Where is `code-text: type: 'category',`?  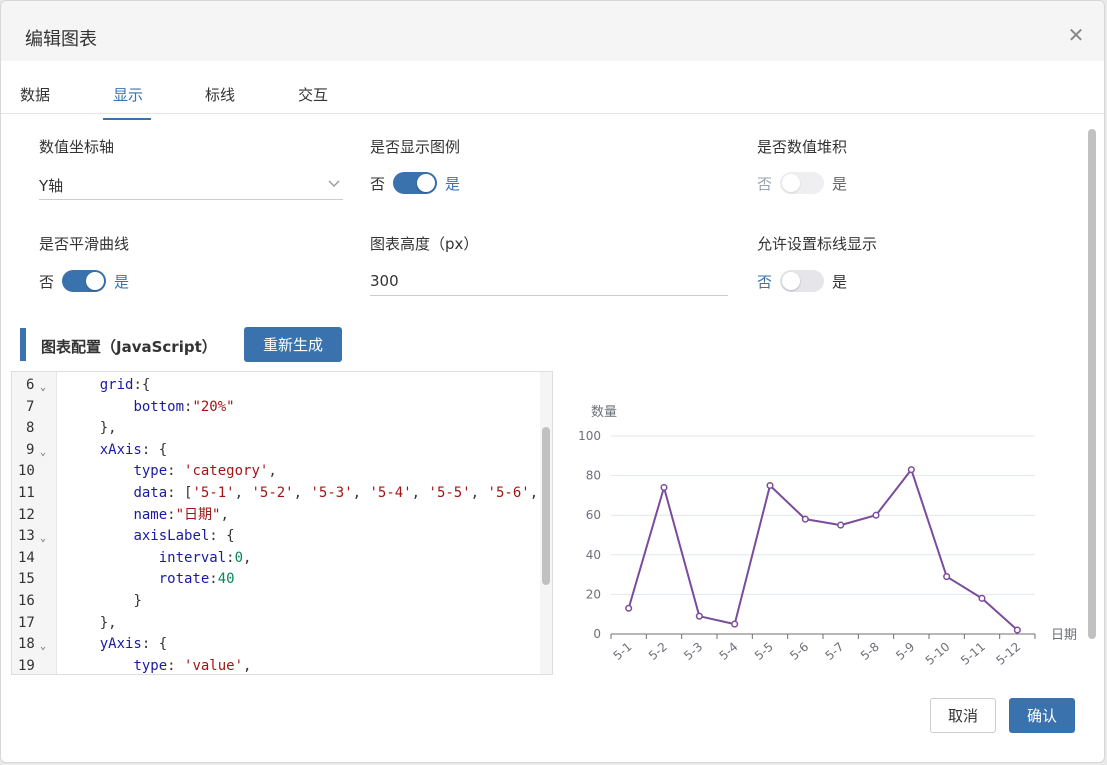 code-text: type: 'category', is located at coordinates (205, 471).